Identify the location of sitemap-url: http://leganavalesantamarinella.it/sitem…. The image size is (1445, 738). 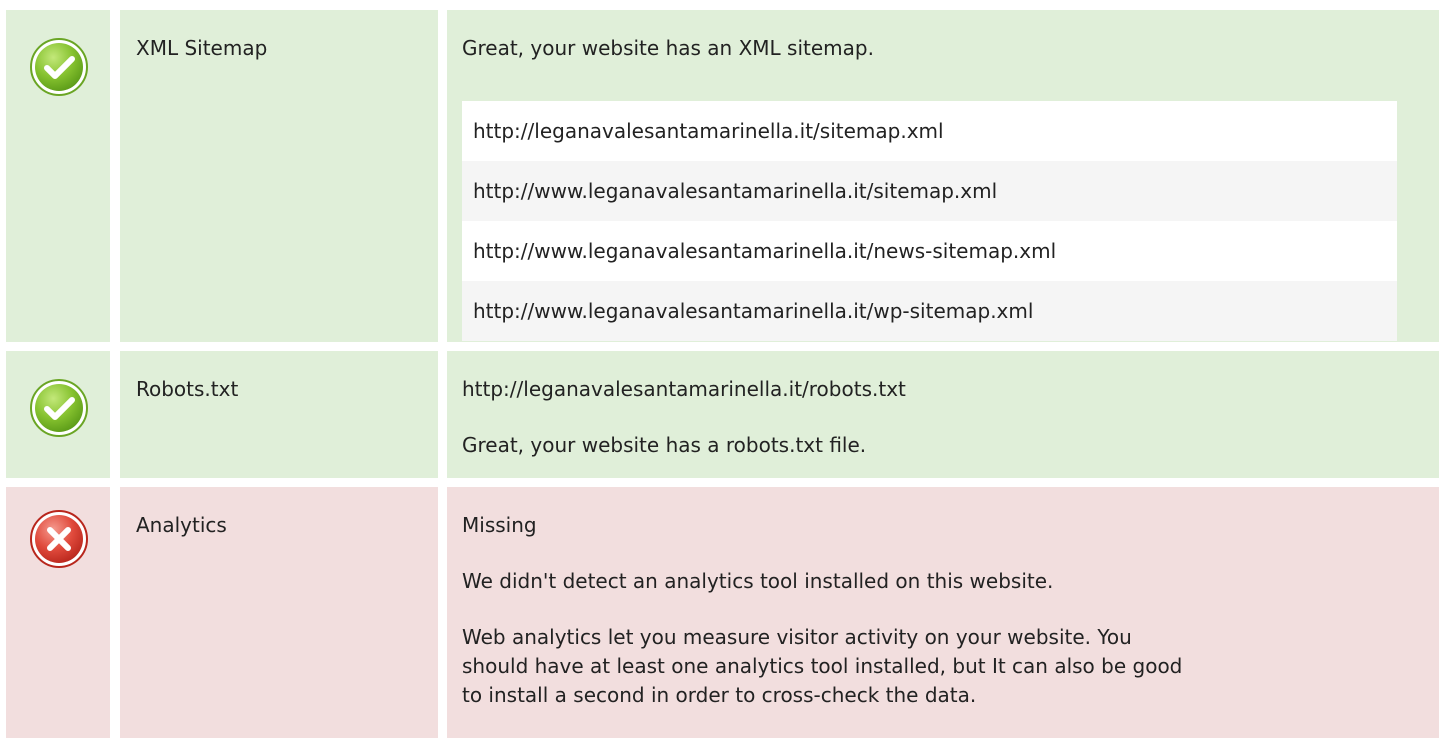
(929, 131).